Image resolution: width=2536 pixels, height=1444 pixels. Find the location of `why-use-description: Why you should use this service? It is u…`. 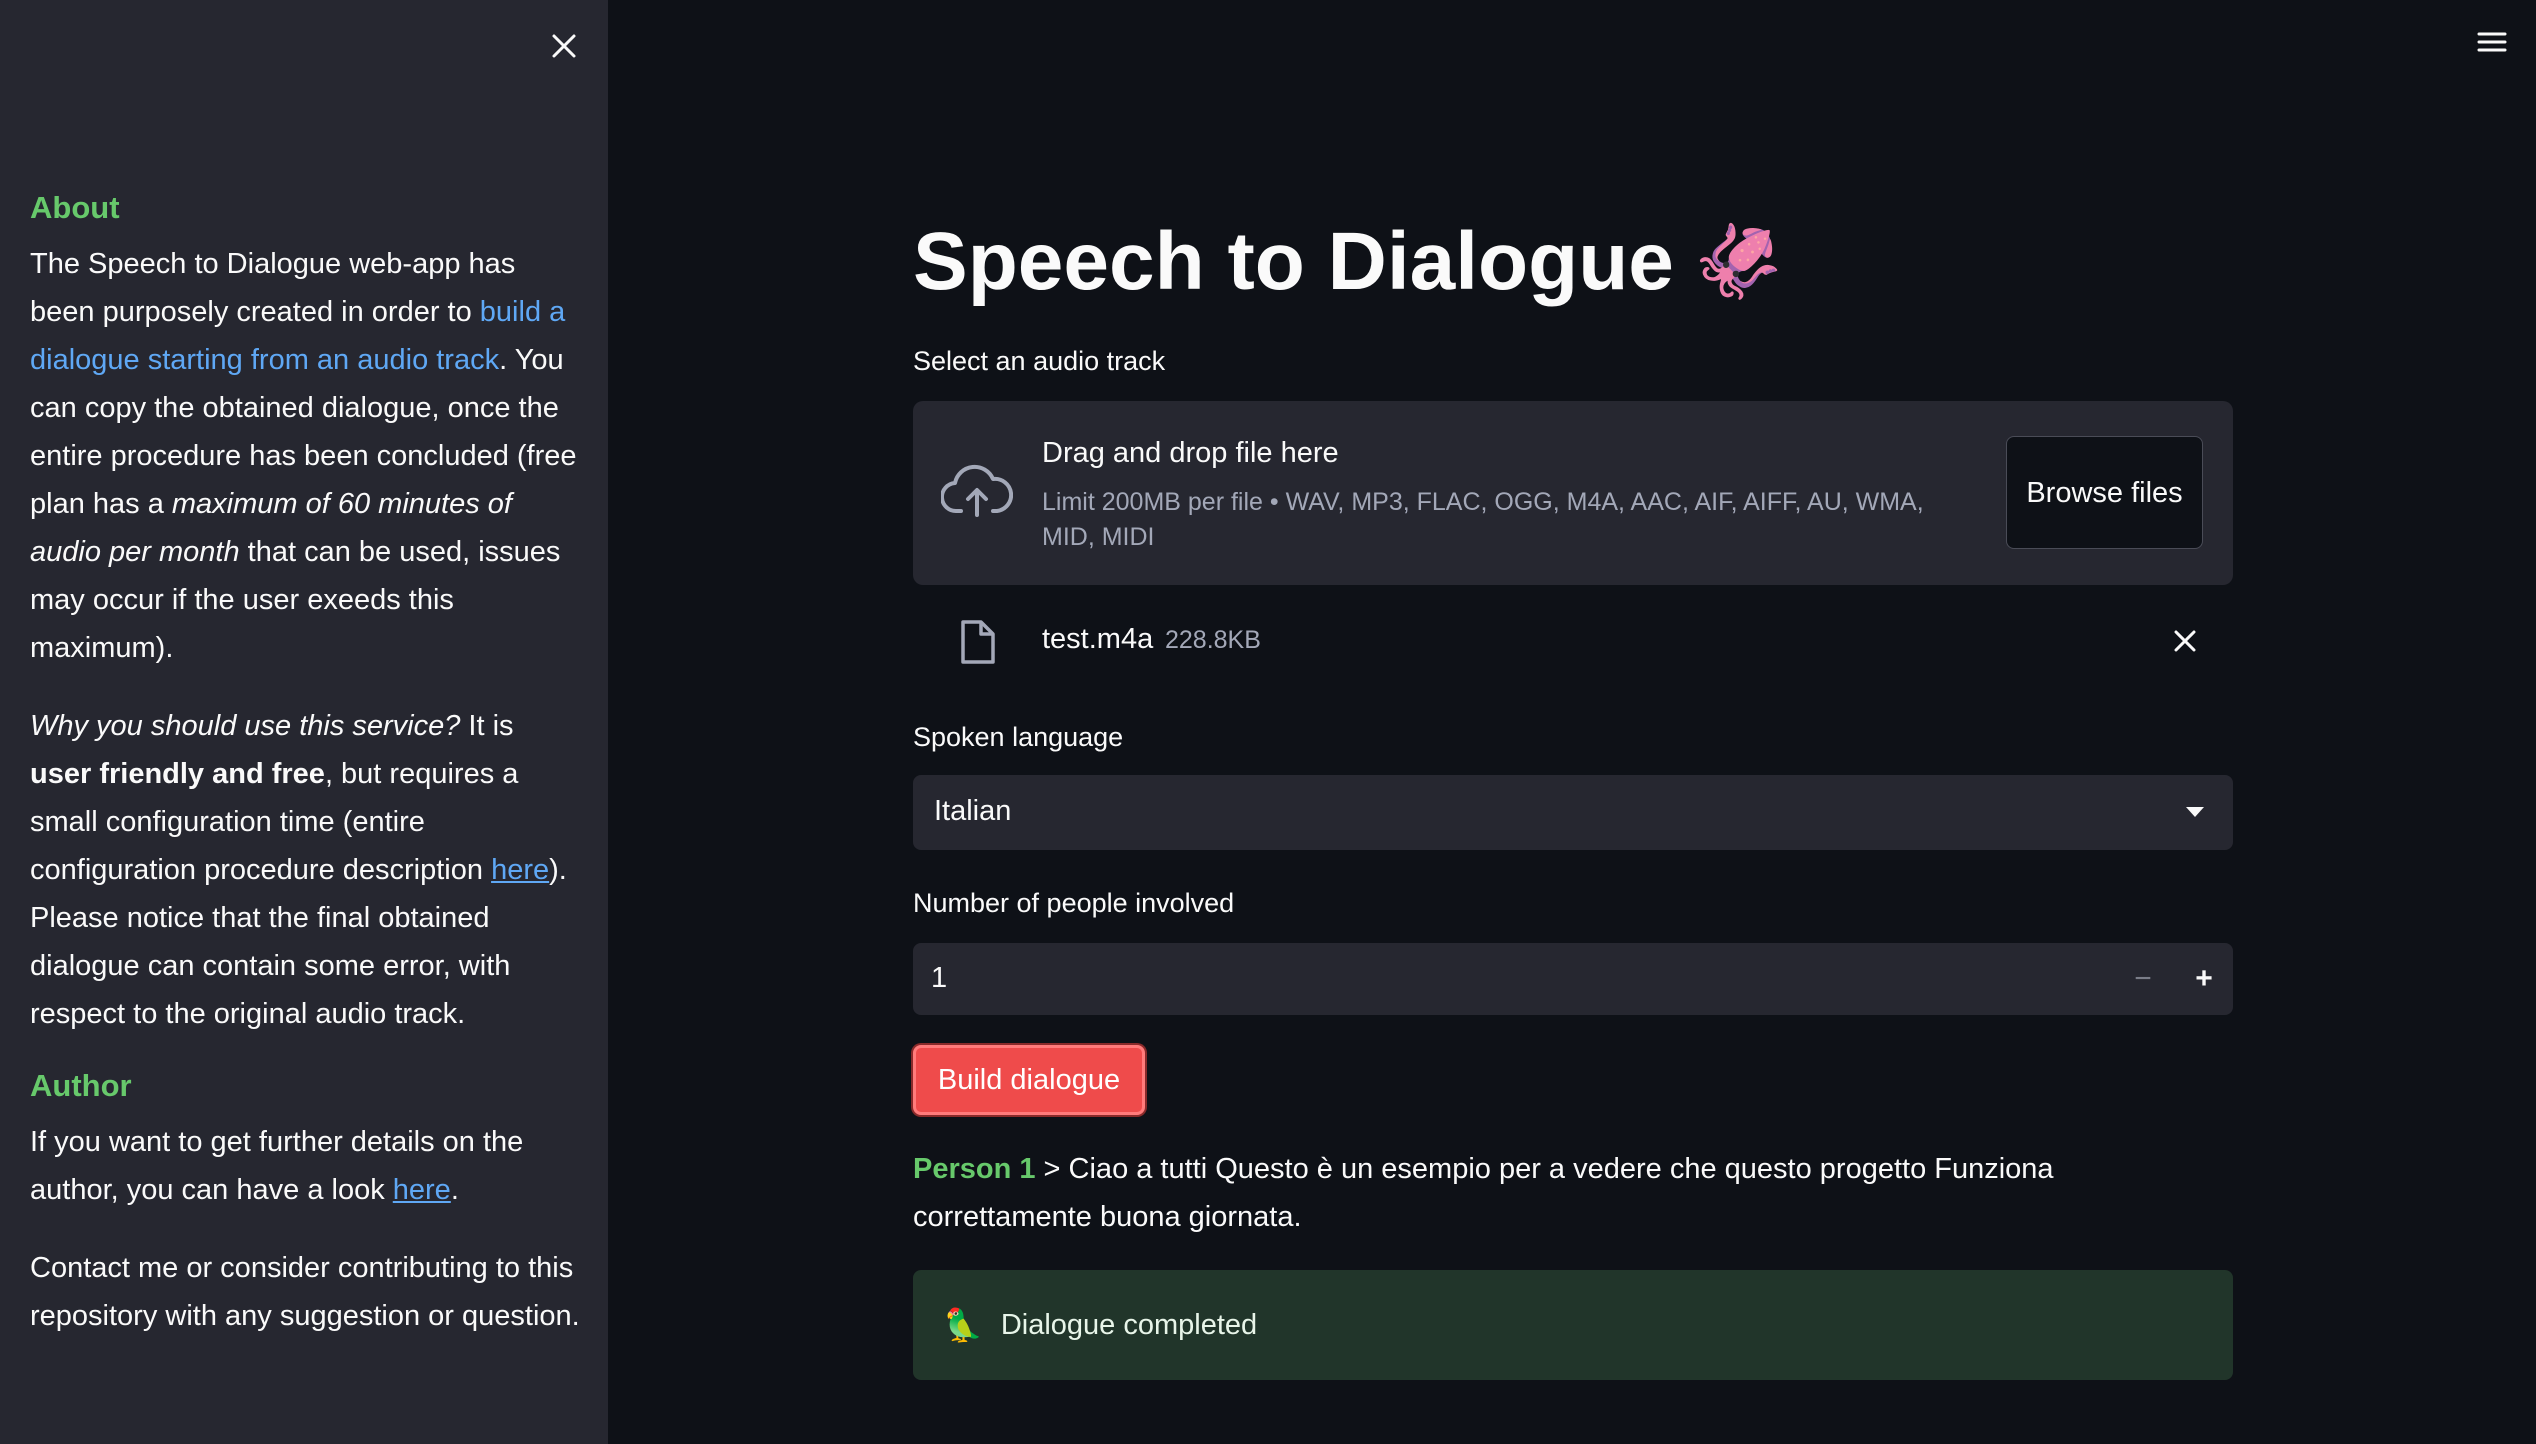

why-use-description: Why you should use this service? It is u… is located at coordinates (305, 870).